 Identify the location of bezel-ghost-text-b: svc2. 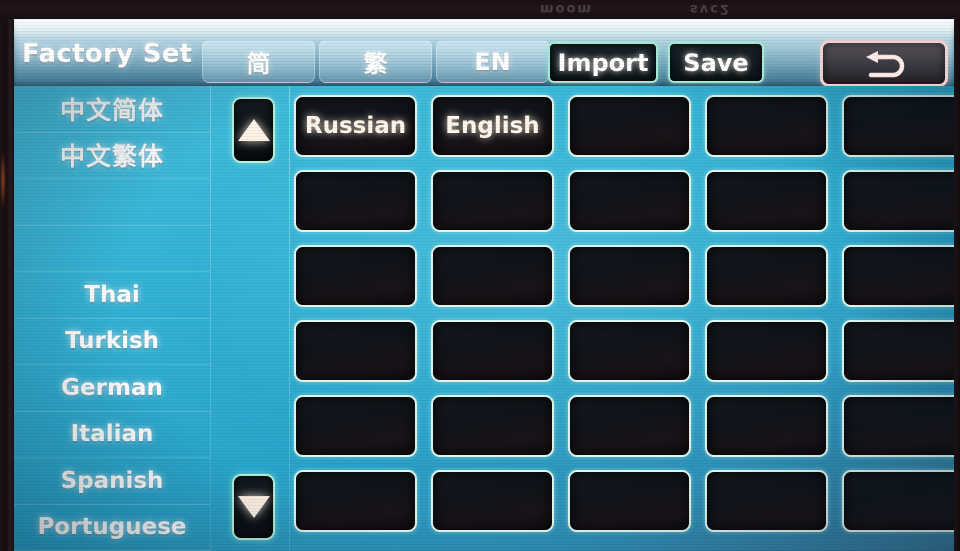
(710, 8).